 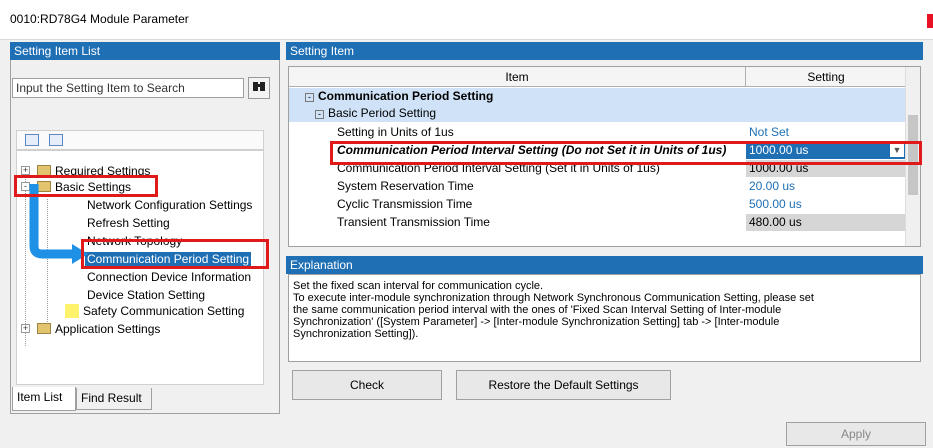 I want to click on restore-defaults-button: Restore the Default Settings, so click(x=563, y=385).